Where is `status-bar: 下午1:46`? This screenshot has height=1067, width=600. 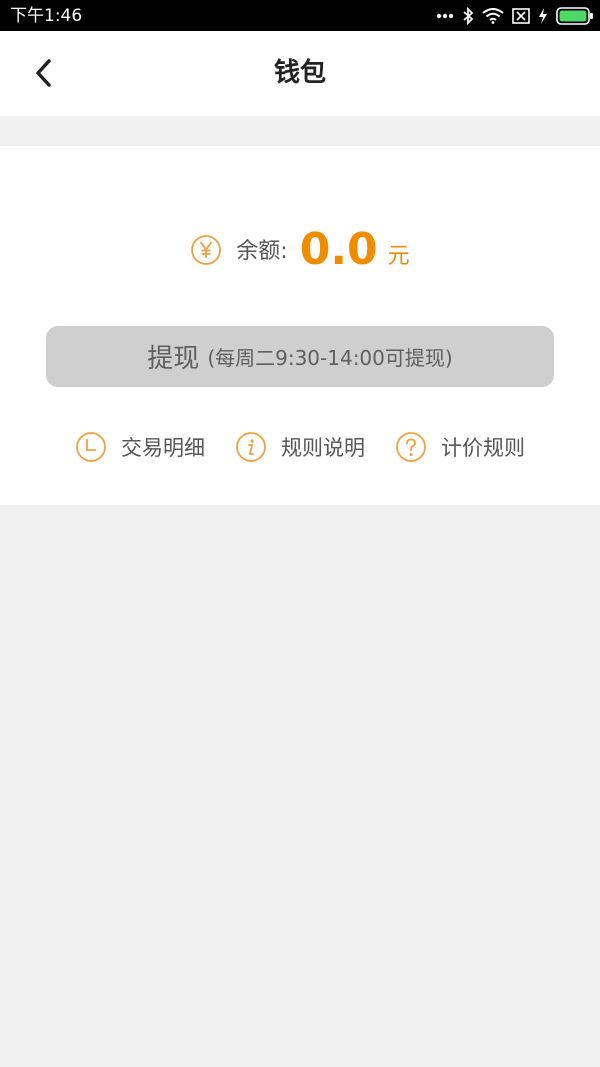
status-bar: 下午1:46 is located at coordinates (300, 15).